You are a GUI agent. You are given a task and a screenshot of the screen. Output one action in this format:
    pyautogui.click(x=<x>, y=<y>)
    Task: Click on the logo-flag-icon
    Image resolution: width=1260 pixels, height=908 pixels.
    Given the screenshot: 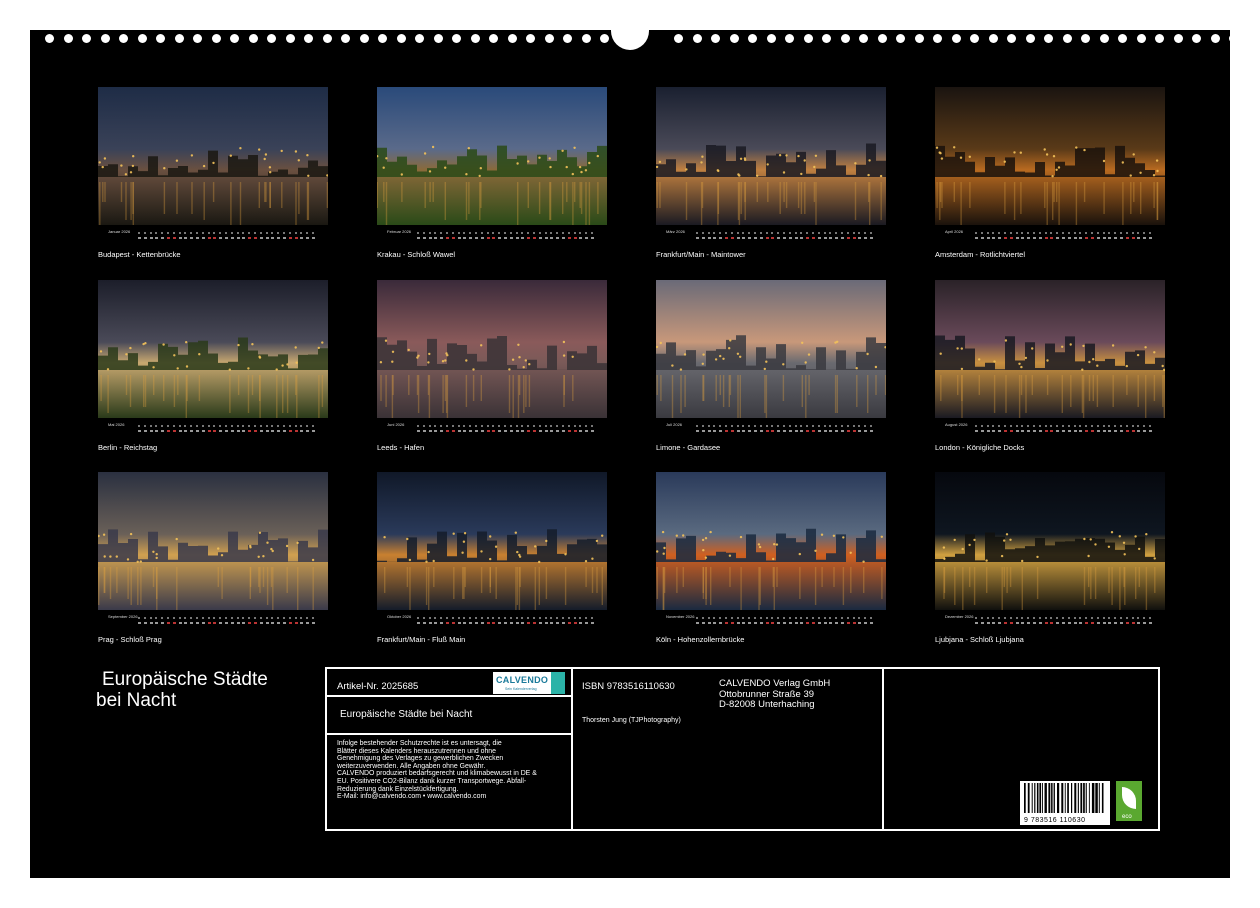 What is the action you would take?
    pyautogui.click(x=558, y=683)
    